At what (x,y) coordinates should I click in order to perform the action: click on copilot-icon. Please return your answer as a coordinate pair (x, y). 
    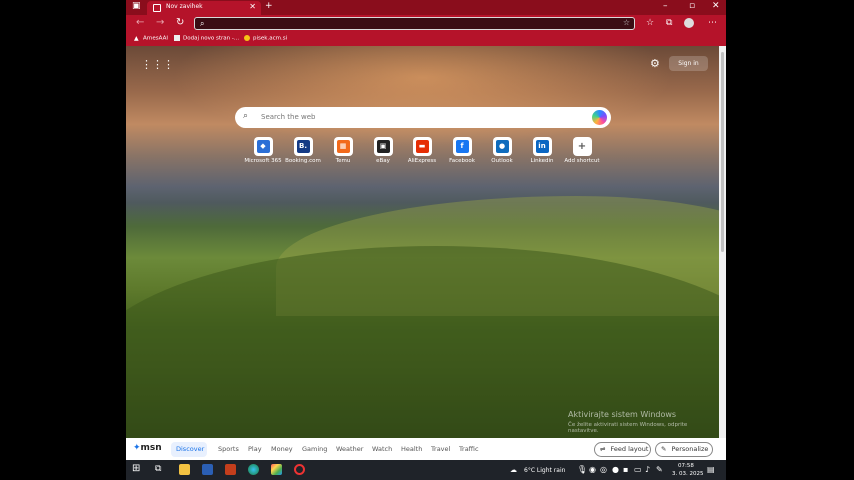
    Looking at the image, I should click on (599, 117).